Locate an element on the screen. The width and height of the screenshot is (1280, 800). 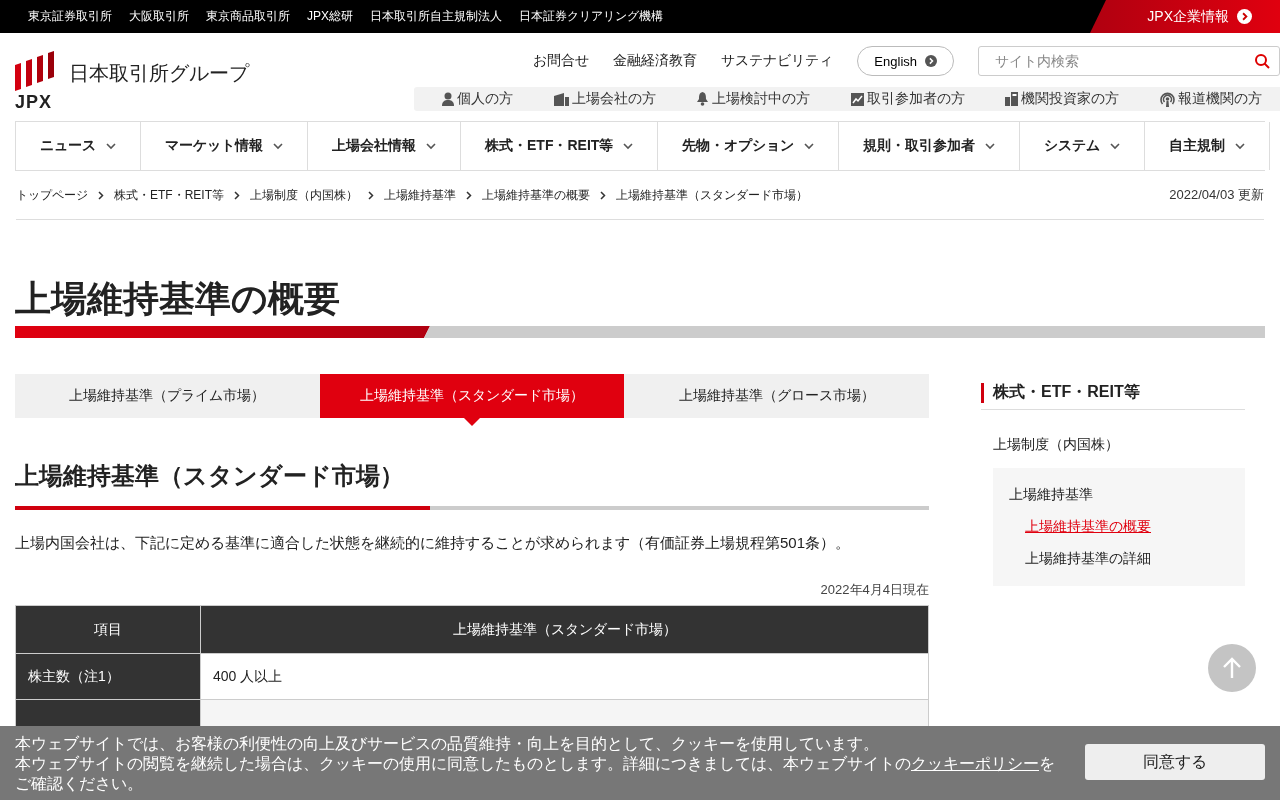
intro-text: 上場内国会社は、下記に定める基準に適合した状態を継続的に維持することが求められます（有価証券上場規程第501条）。 is located at coordinates (433, 543).